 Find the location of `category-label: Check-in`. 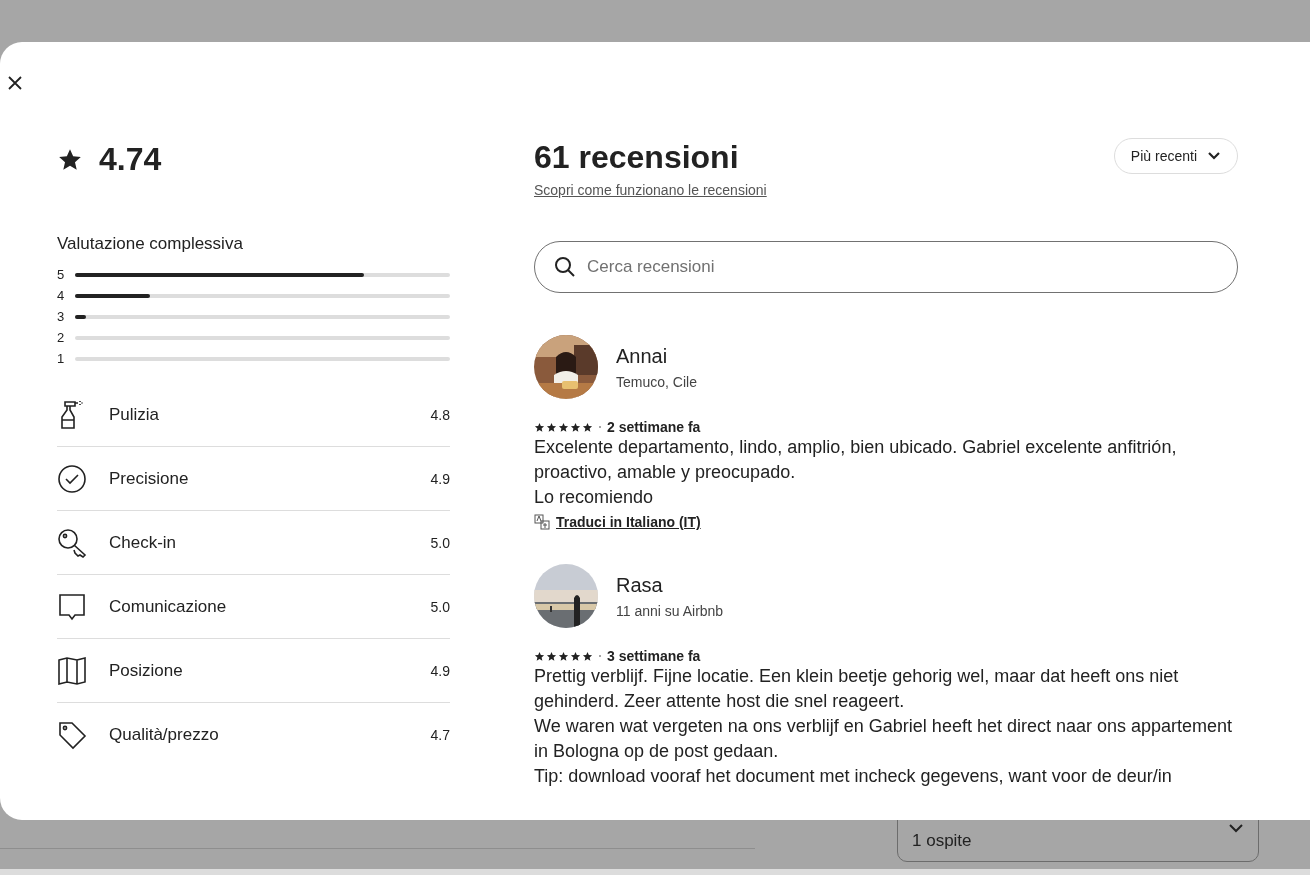

category-label: Check-in is located at coordinates (143, 542).